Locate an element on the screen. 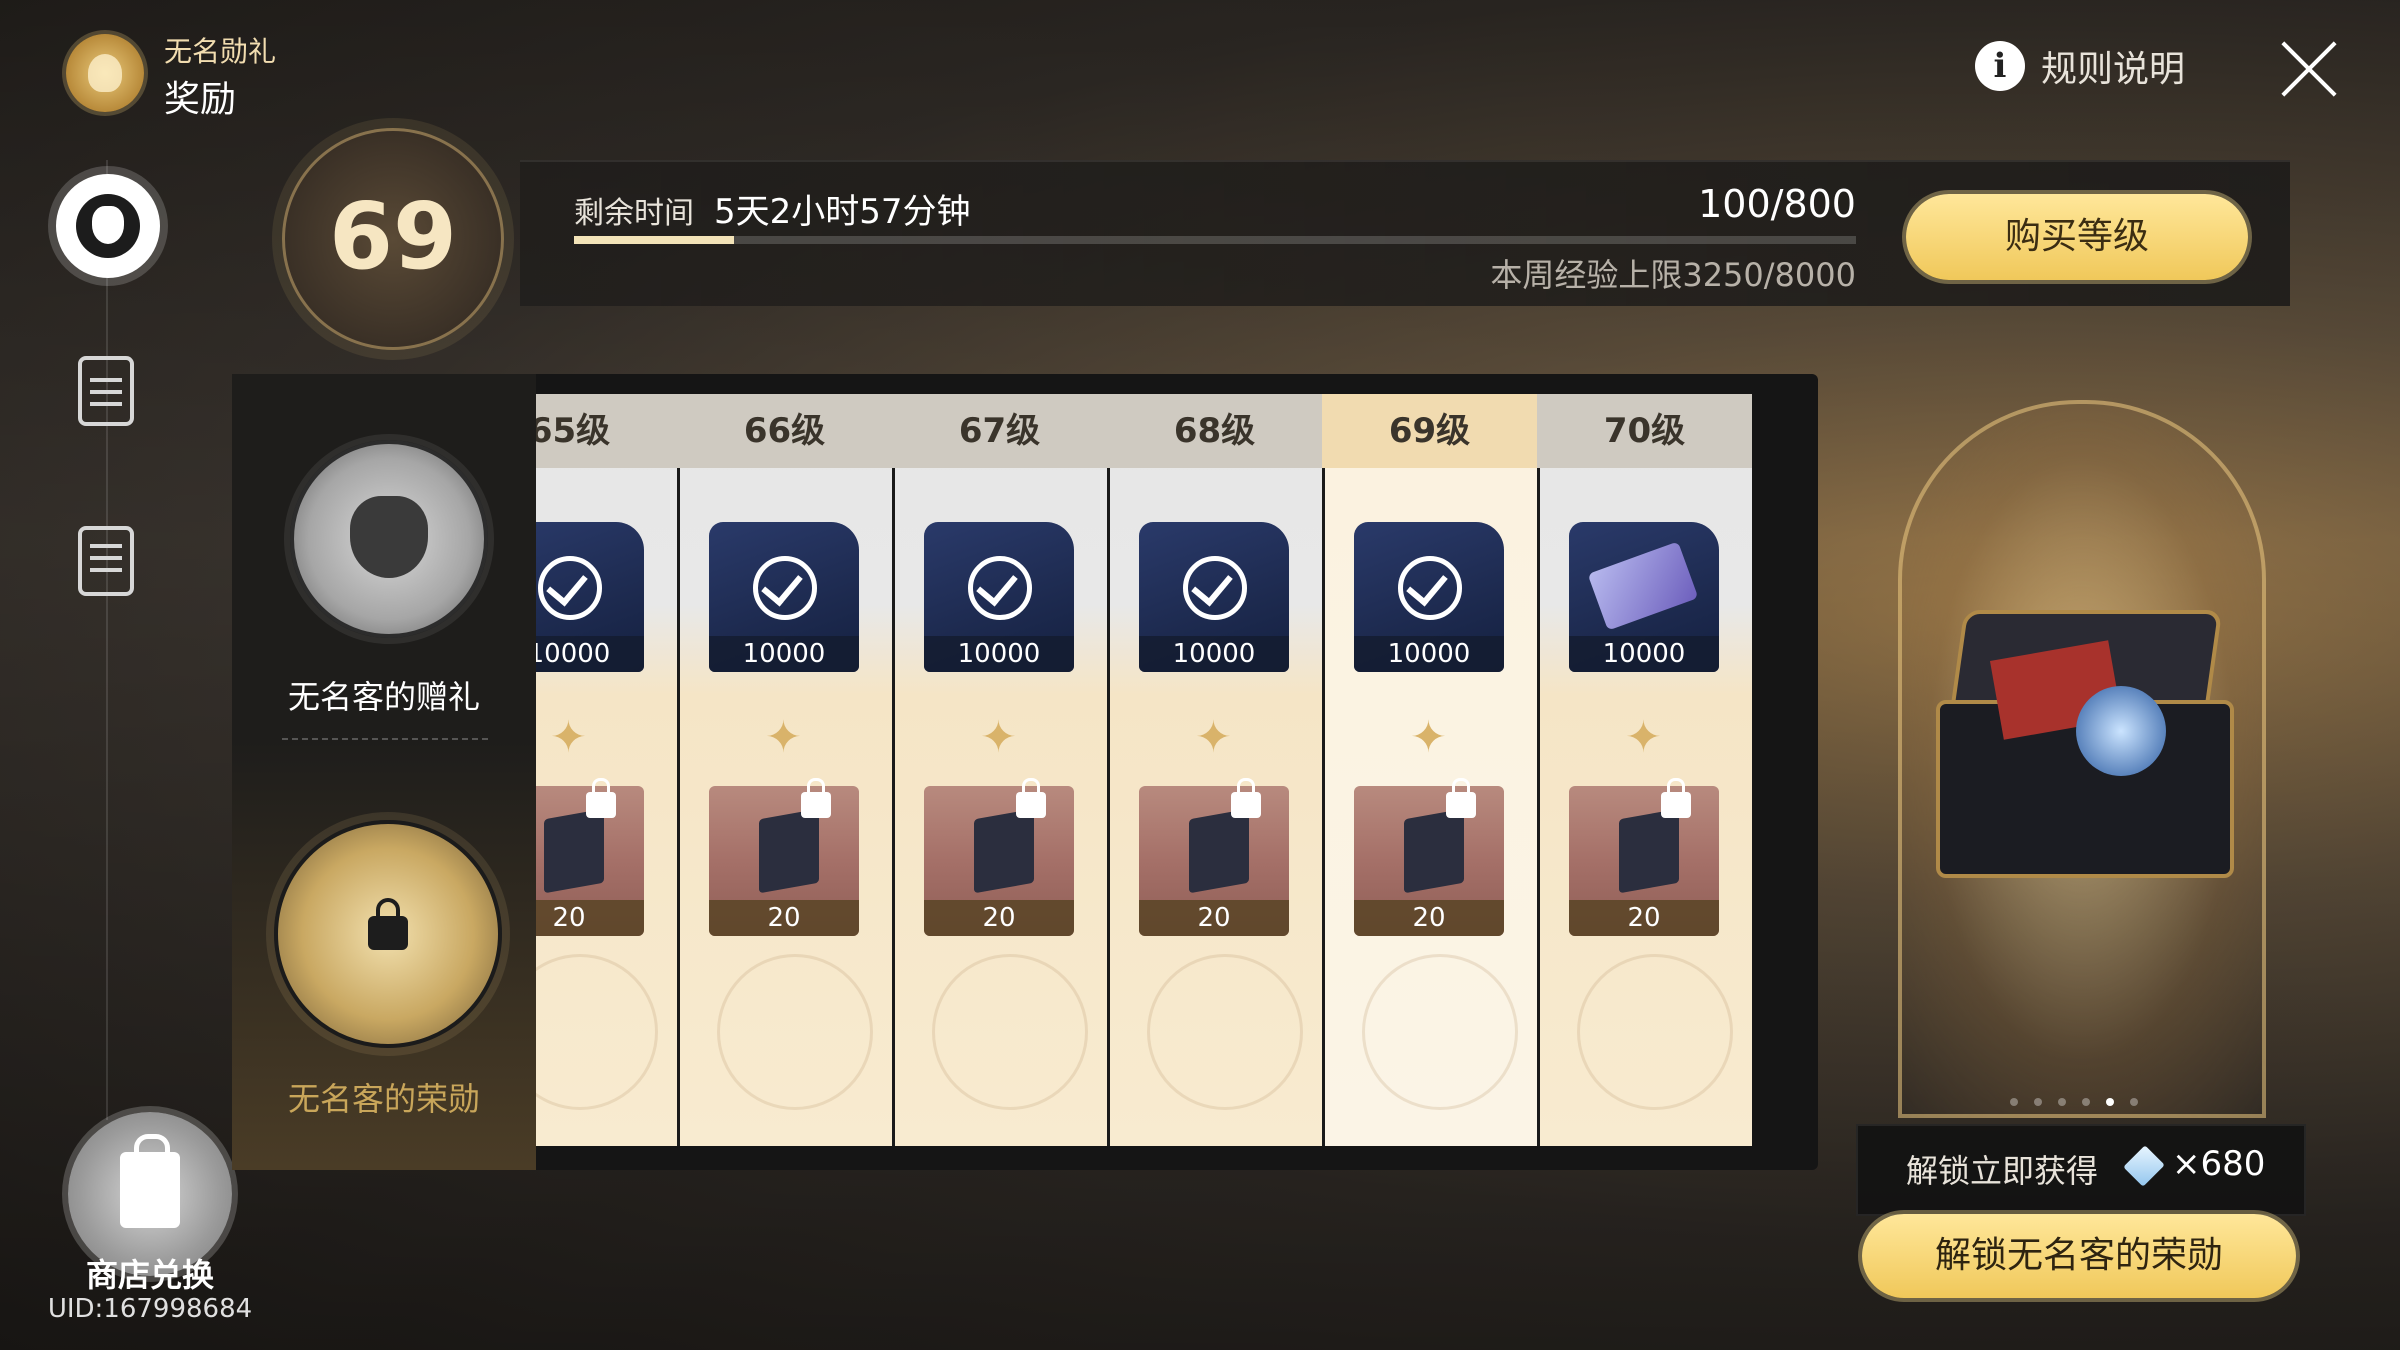  rules-label: 规则说明 is located at coordinates (2113, 69).